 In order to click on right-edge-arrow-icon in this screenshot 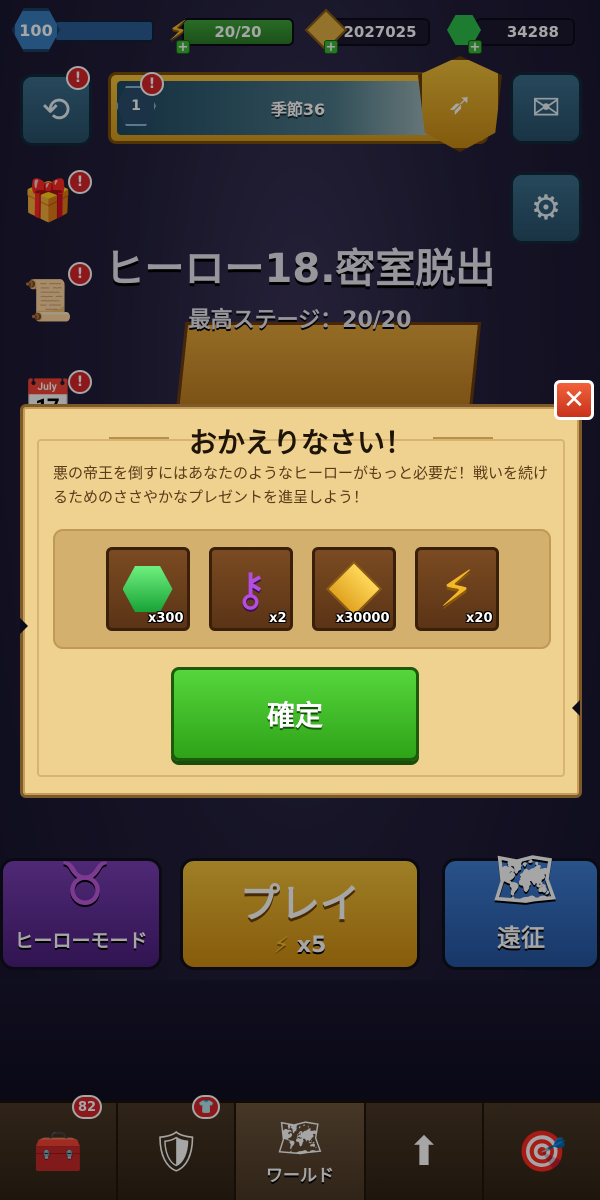, I will do `click(576, 708)`.